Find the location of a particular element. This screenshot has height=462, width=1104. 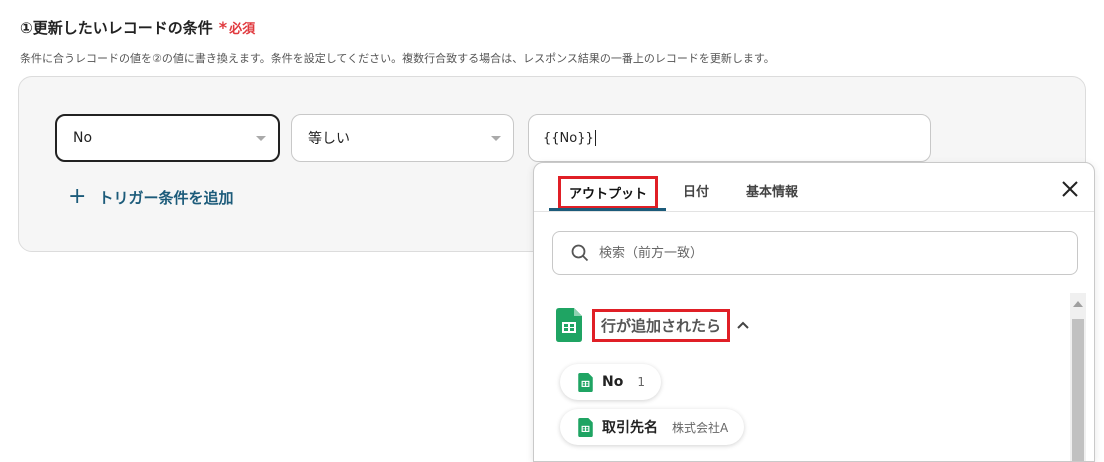

output-item-value: 1 is located at coordinates (641, 382).